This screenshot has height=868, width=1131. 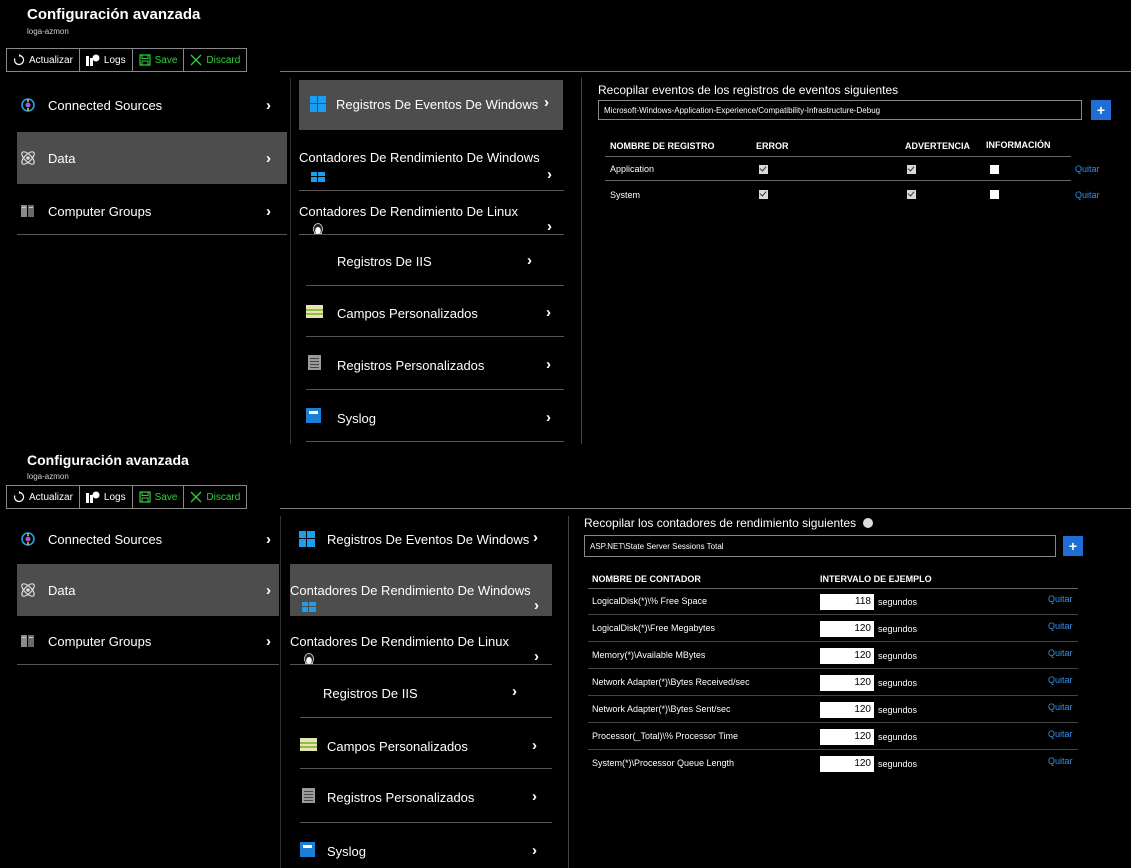 I want to click on counter-name: Network Adapter(*)\Bytes Sent/sec, so click(x=661, y=709).